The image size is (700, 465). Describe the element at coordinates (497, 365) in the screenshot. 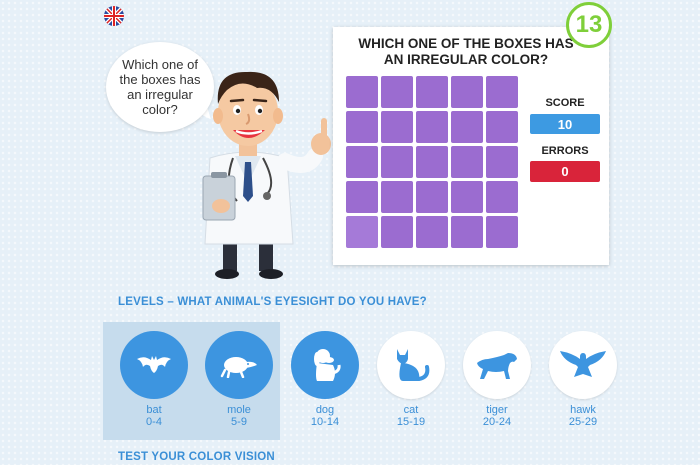

I see `tiger-icon` at that location.